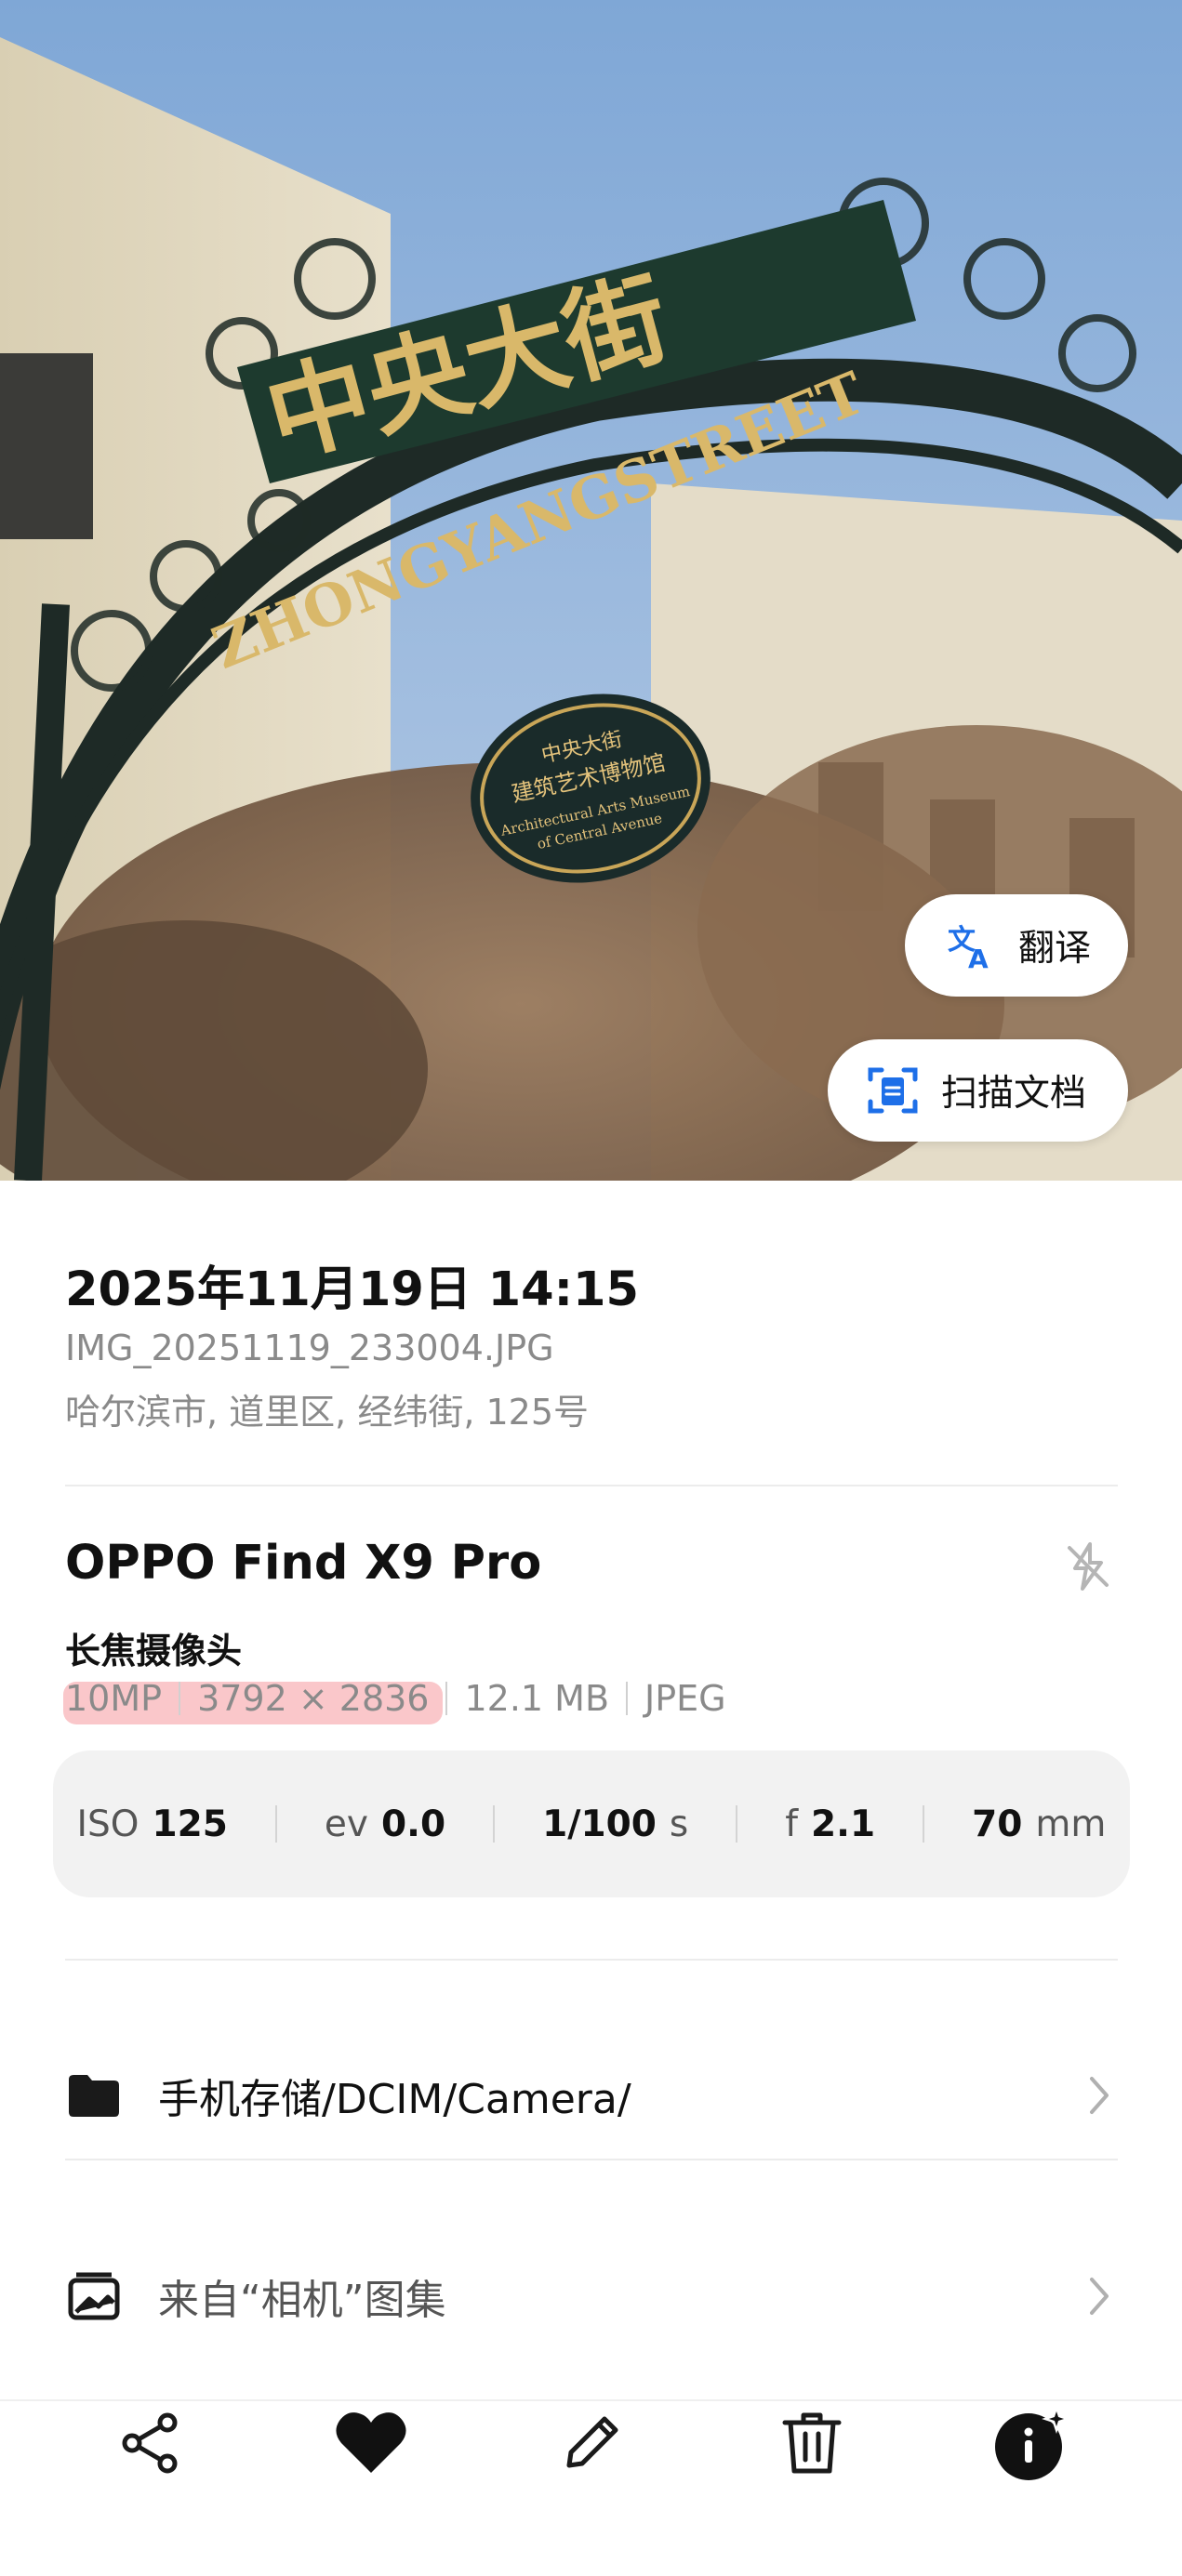 The width and height of the screenshot is (1182, 2576). I want to click on translate-icon: 文 A, so click(970, 945).